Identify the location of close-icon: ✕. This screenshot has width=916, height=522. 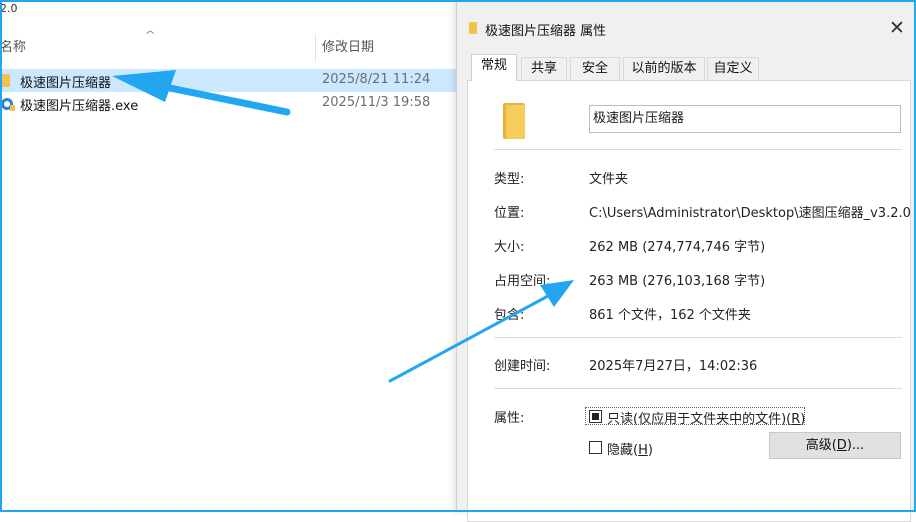
(897, 28).